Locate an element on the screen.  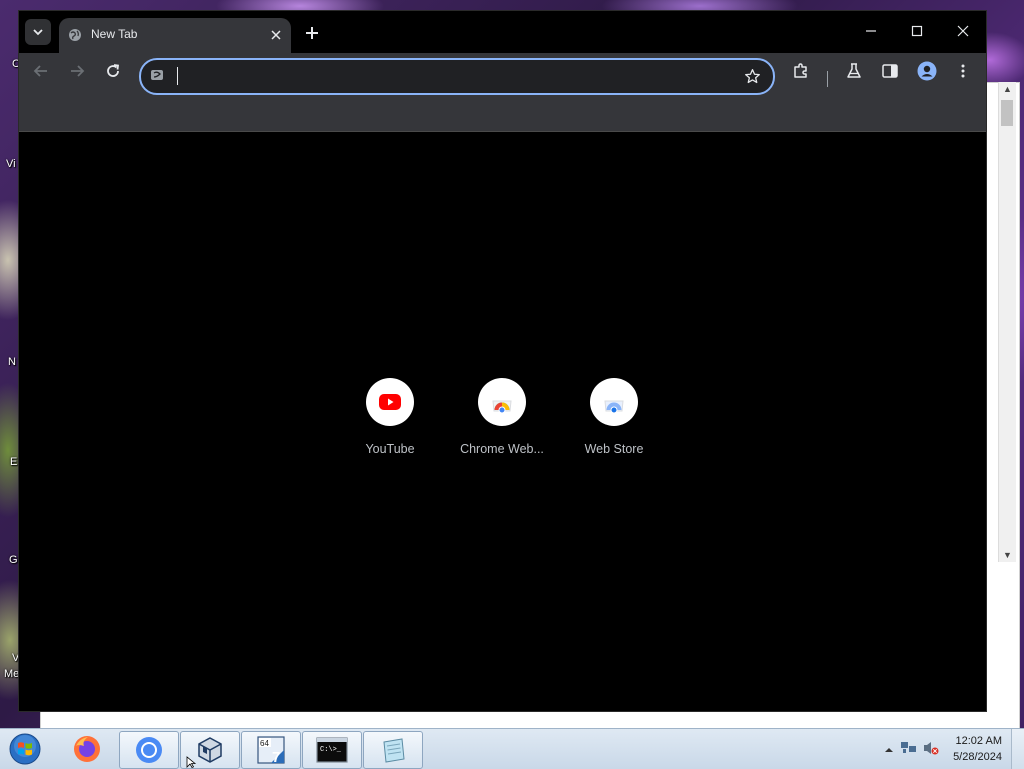
shortcut-label: Web Store is located at coordinates (614, 449).